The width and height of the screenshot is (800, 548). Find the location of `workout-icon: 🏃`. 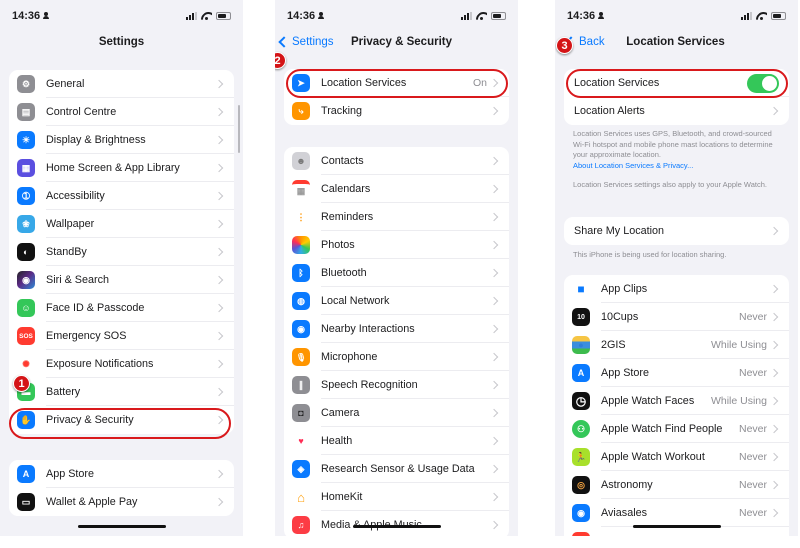

workout-icon: 🏃 is located at coordinates (581, 457).